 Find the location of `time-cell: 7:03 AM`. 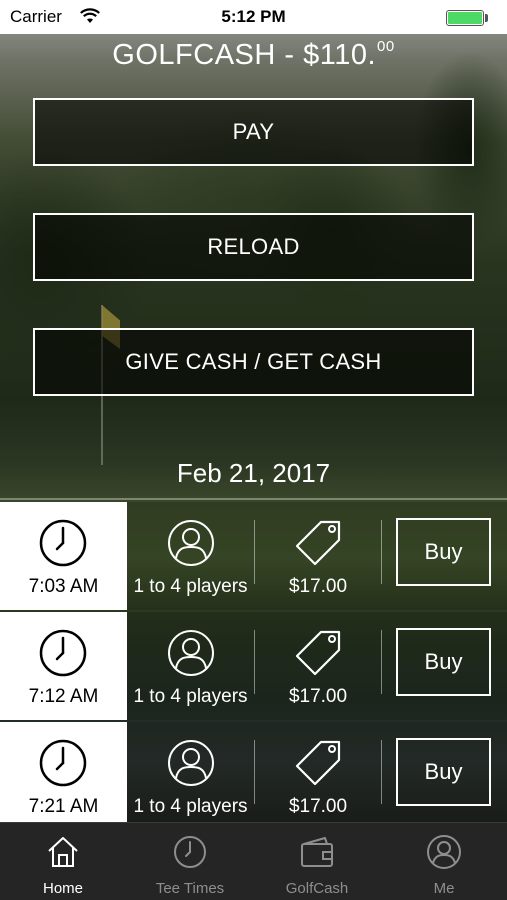

time-cell: 7:03 AM is located at coordinates (63, 556).